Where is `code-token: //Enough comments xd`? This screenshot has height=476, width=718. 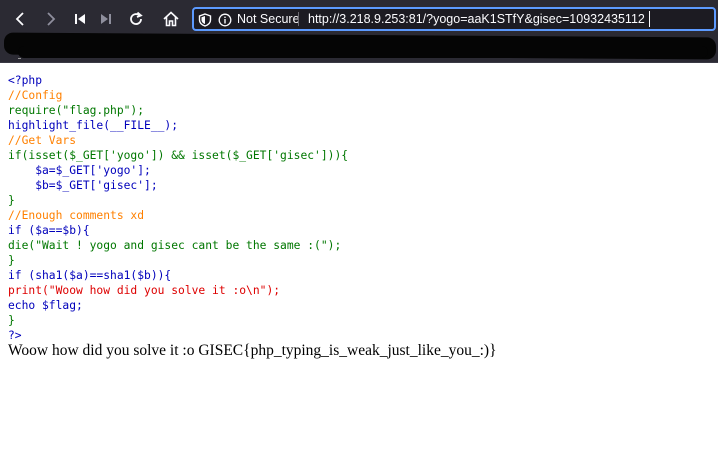 code-token: //Enough comments xd is located at coordinates (76, 215).